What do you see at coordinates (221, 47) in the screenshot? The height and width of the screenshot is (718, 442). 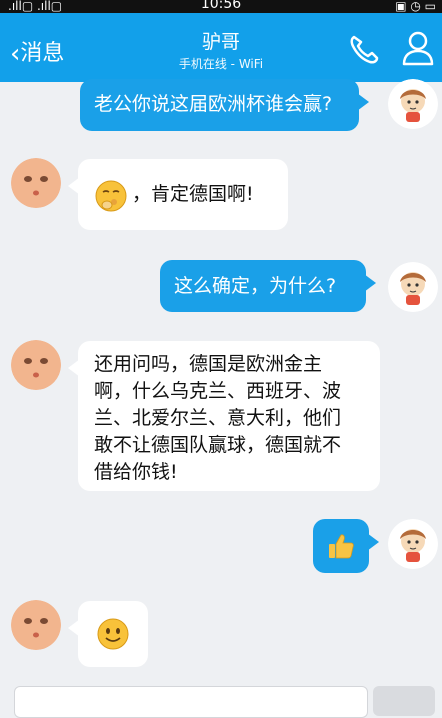 I see `chat-header: ‹消息 驴哥 手机在线 - WiFi` at bounding box center [221, 47].